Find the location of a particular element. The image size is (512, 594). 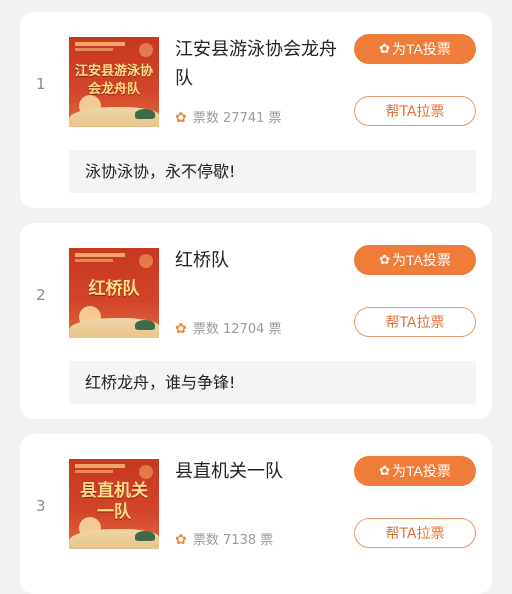

poster-title: 江安县游泳协会龙舟队 is located at coordinates (113, 80).